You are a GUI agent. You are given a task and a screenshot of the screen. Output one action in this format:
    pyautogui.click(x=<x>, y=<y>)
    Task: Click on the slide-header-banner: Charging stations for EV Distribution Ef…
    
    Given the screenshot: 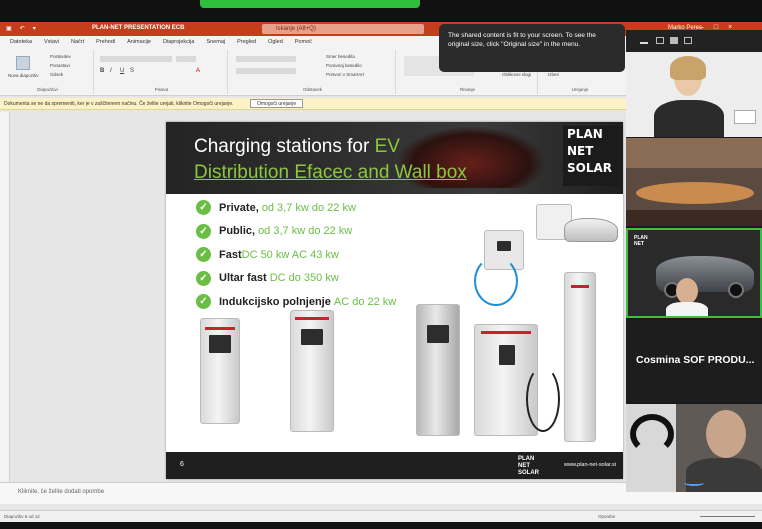 What is the action you would take?
    pyautogui.click(x=394, y=158)
    